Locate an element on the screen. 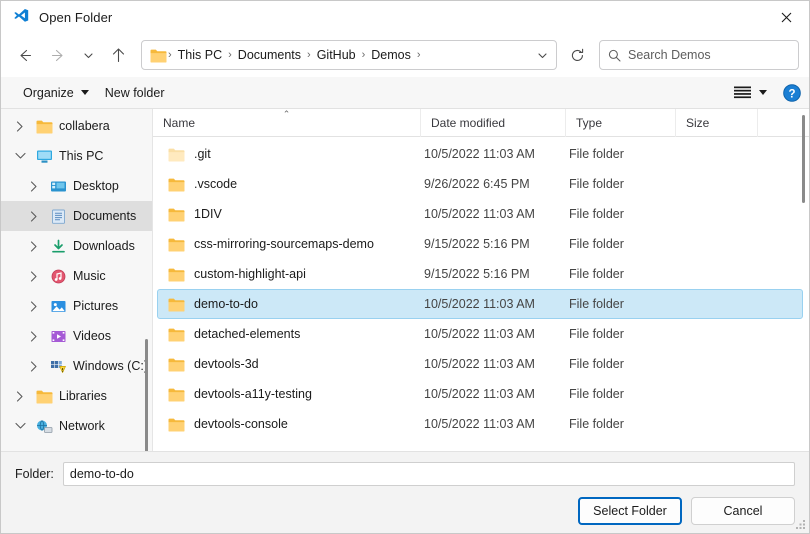 This screenshot has width=810, height=534. search-input is located at coordinates (709, 55).